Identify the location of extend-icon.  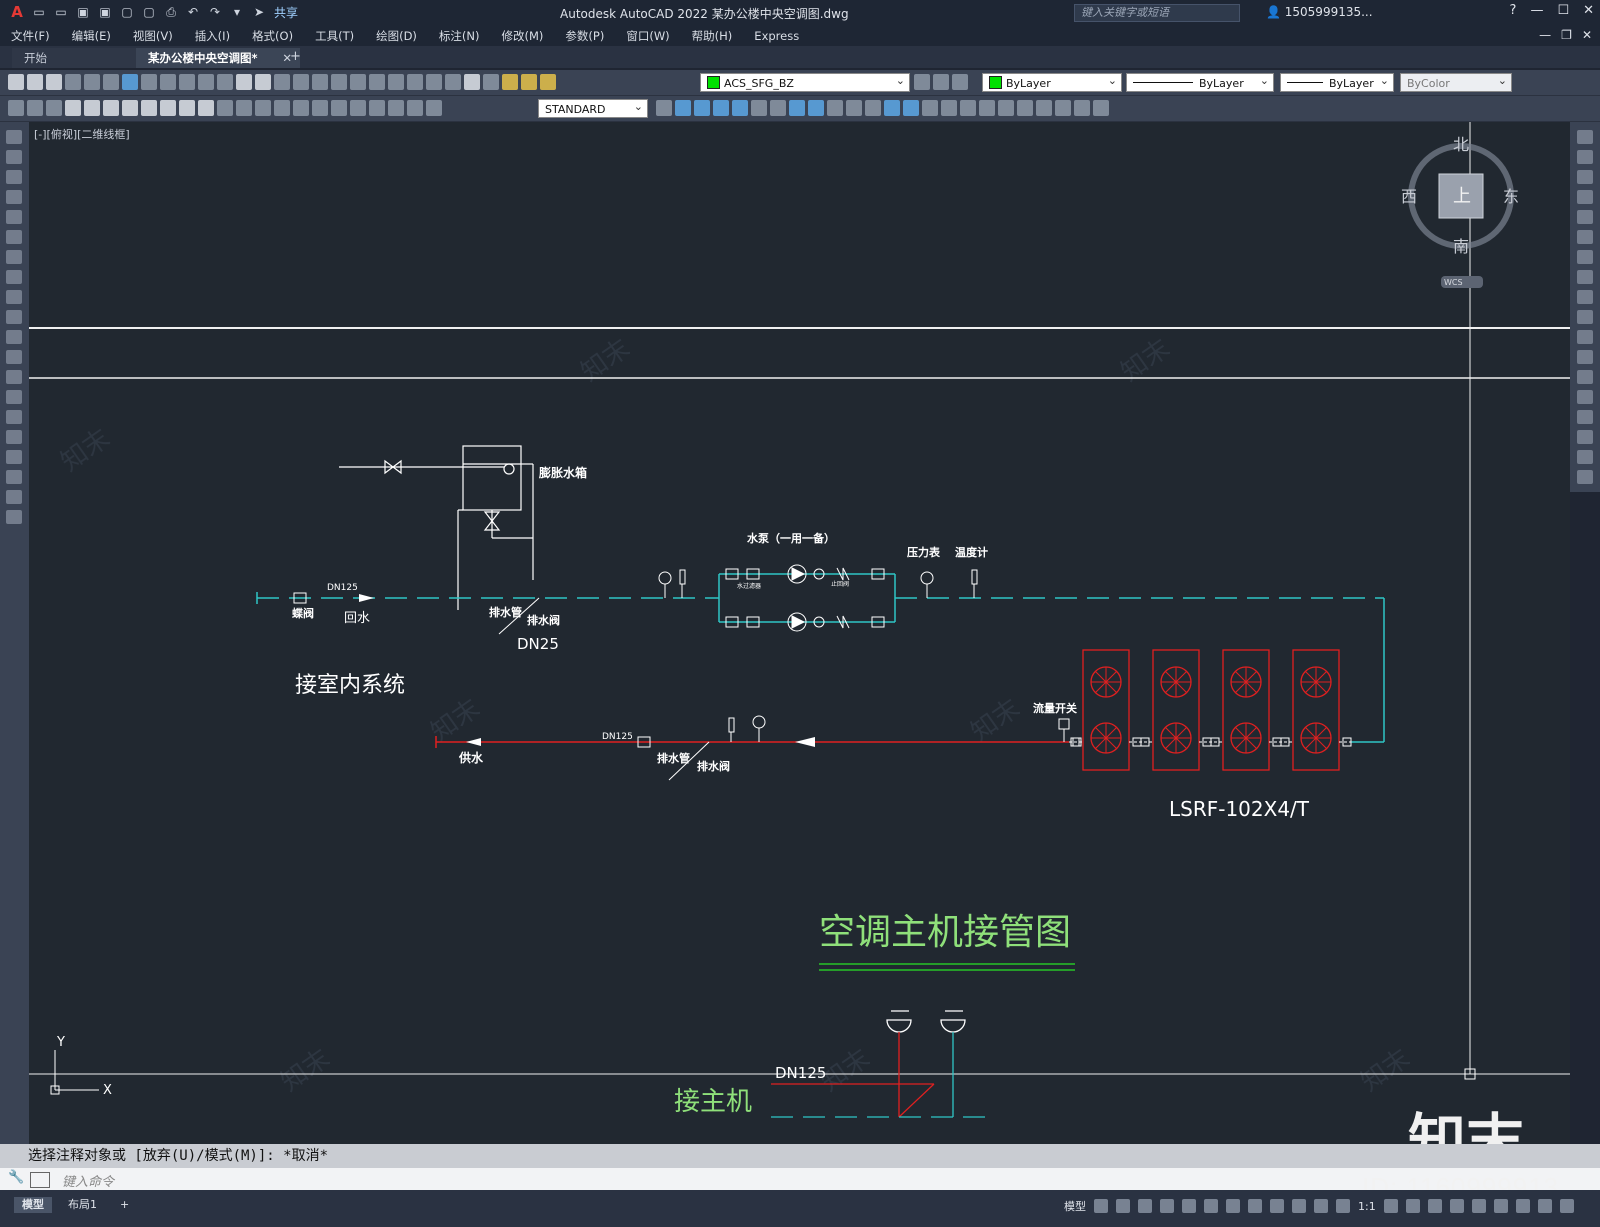
(1585, 337).